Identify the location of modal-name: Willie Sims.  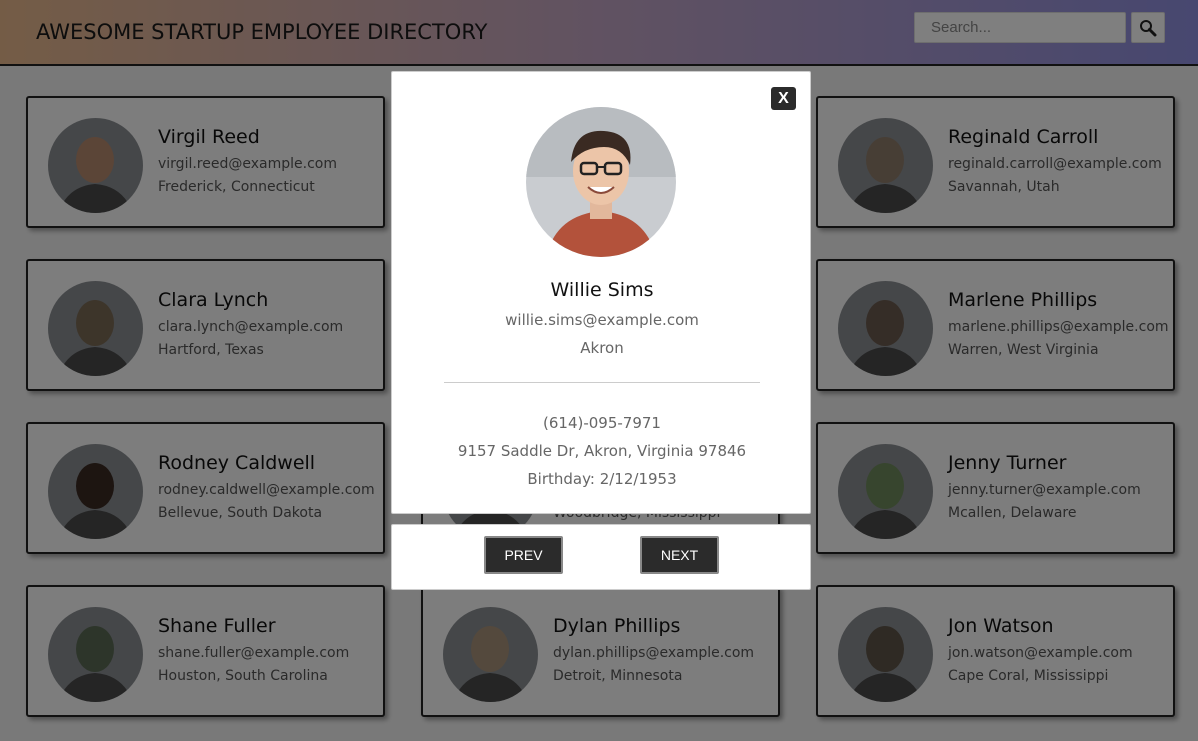
(602, 290).